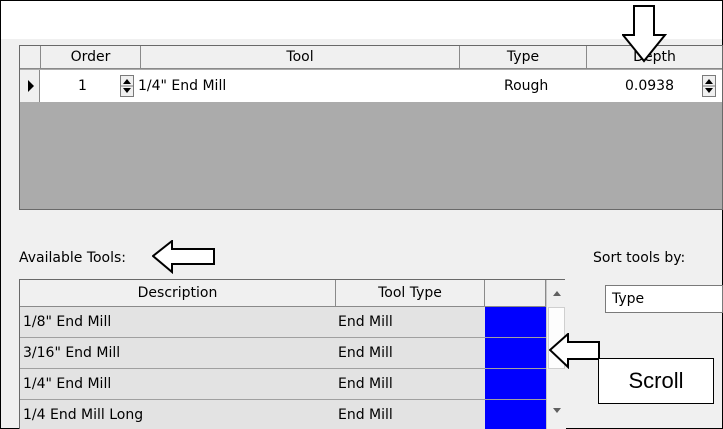 This screenshot has height=429, width=723. What do you see at coordinates (283, 322) in the screenshot?
I see `table-row: 1/8" End Mill End Mill` at bounding box center [283, 322].